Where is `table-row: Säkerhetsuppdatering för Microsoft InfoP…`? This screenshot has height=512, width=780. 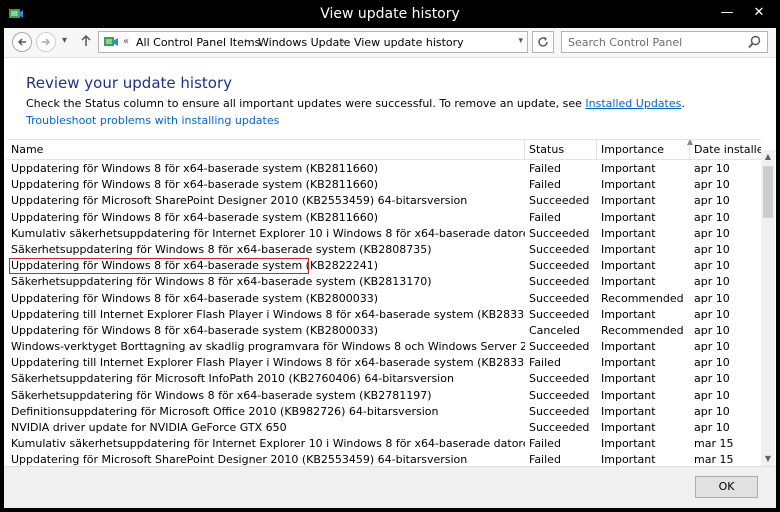
table-row: Säkerhetsuppdatering för Microsoft InfoP… is located at coordinates (384, 379).